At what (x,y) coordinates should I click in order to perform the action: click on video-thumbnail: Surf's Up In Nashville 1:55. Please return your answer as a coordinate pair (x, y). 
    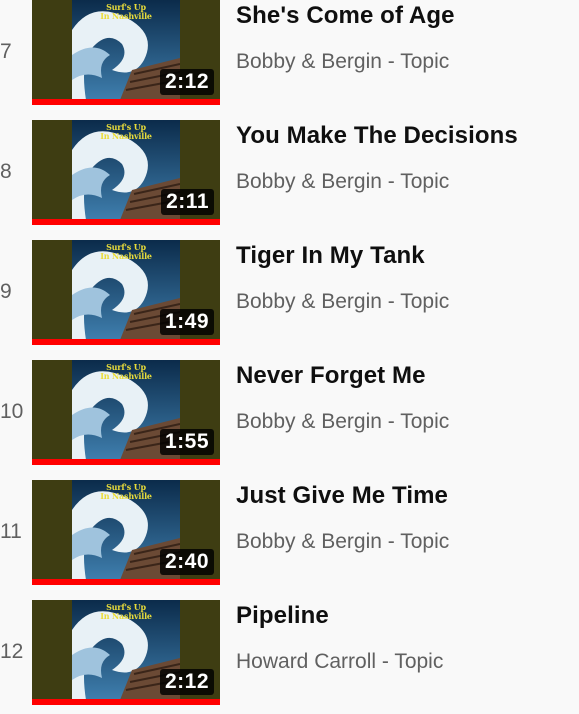
    Looking at the image, I should click on (126, 412).